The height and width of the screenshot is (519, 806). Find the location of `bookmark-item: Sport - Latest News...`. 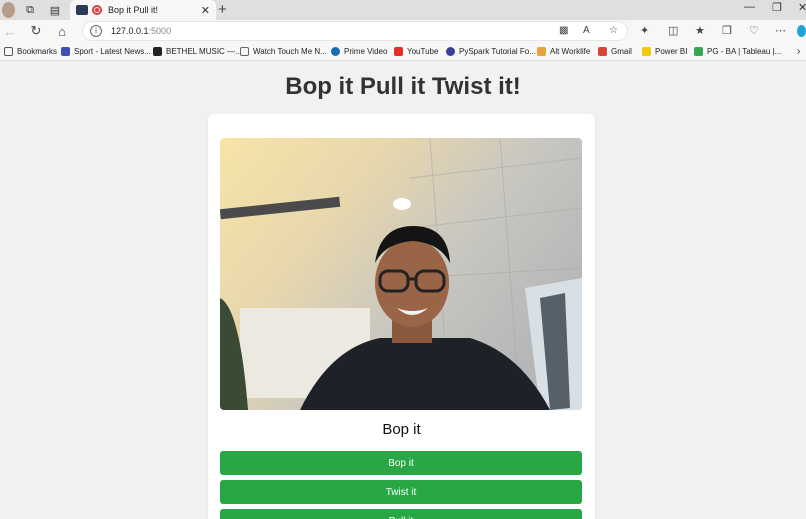

bookmark-item: Sport - Latest News... is located at coordinates (106, 51).